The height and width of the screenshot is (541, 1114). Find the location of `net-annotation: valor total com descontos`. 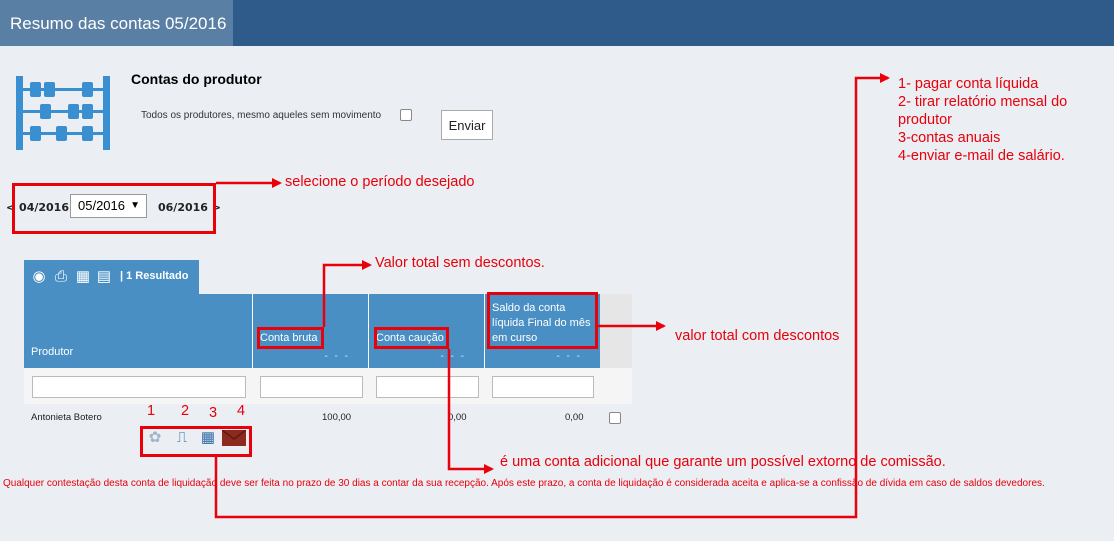

net-annotation: valor total com descontos is located at coordinates (757, 336).